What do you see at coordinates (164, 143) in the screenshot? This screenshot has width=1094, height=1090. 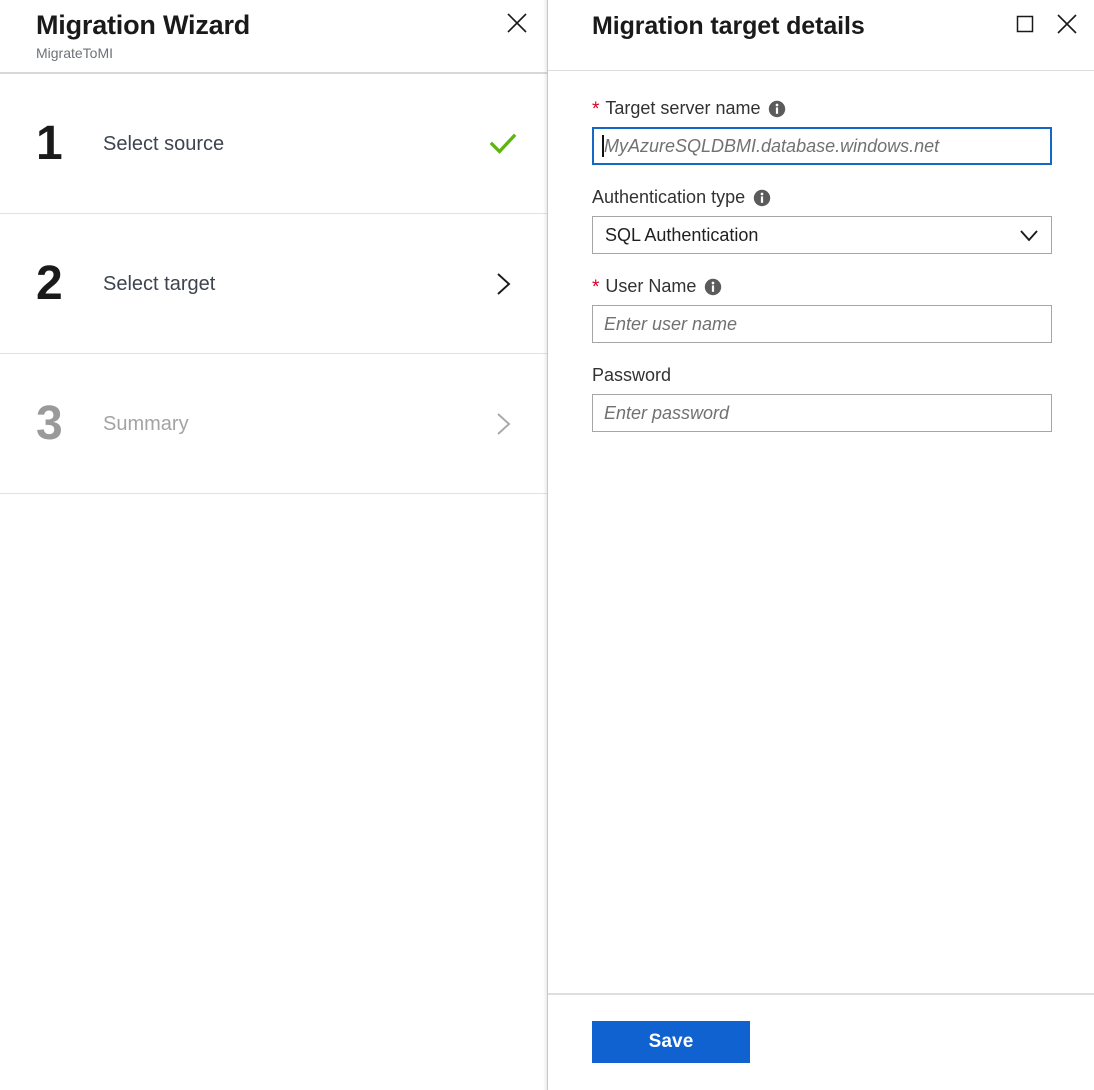 I see `sidebar-item-label: Select source` at bounding box center [164, 143].